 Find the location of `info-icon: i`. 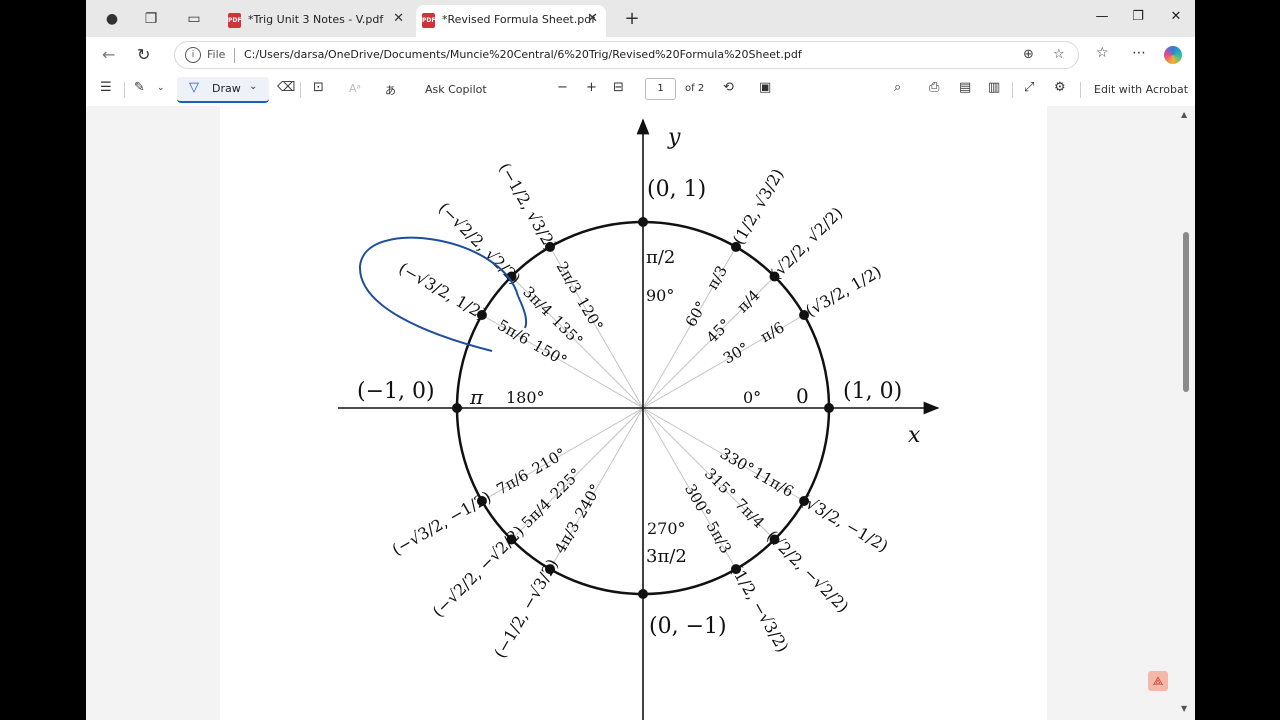

info-icon: i is located at coordinates (193, 55).